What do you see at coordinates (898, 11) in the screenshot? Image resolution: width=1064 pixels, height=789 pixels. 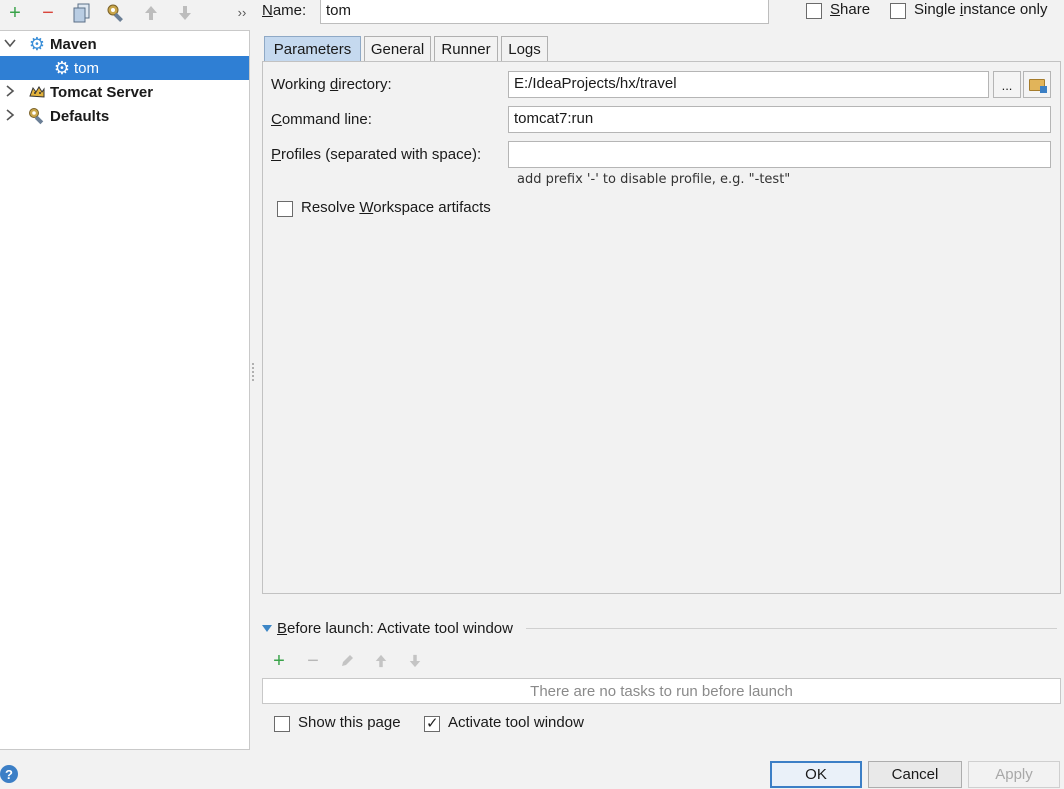 I see `single-instance-checkbox` at bounding box center [898, 11].